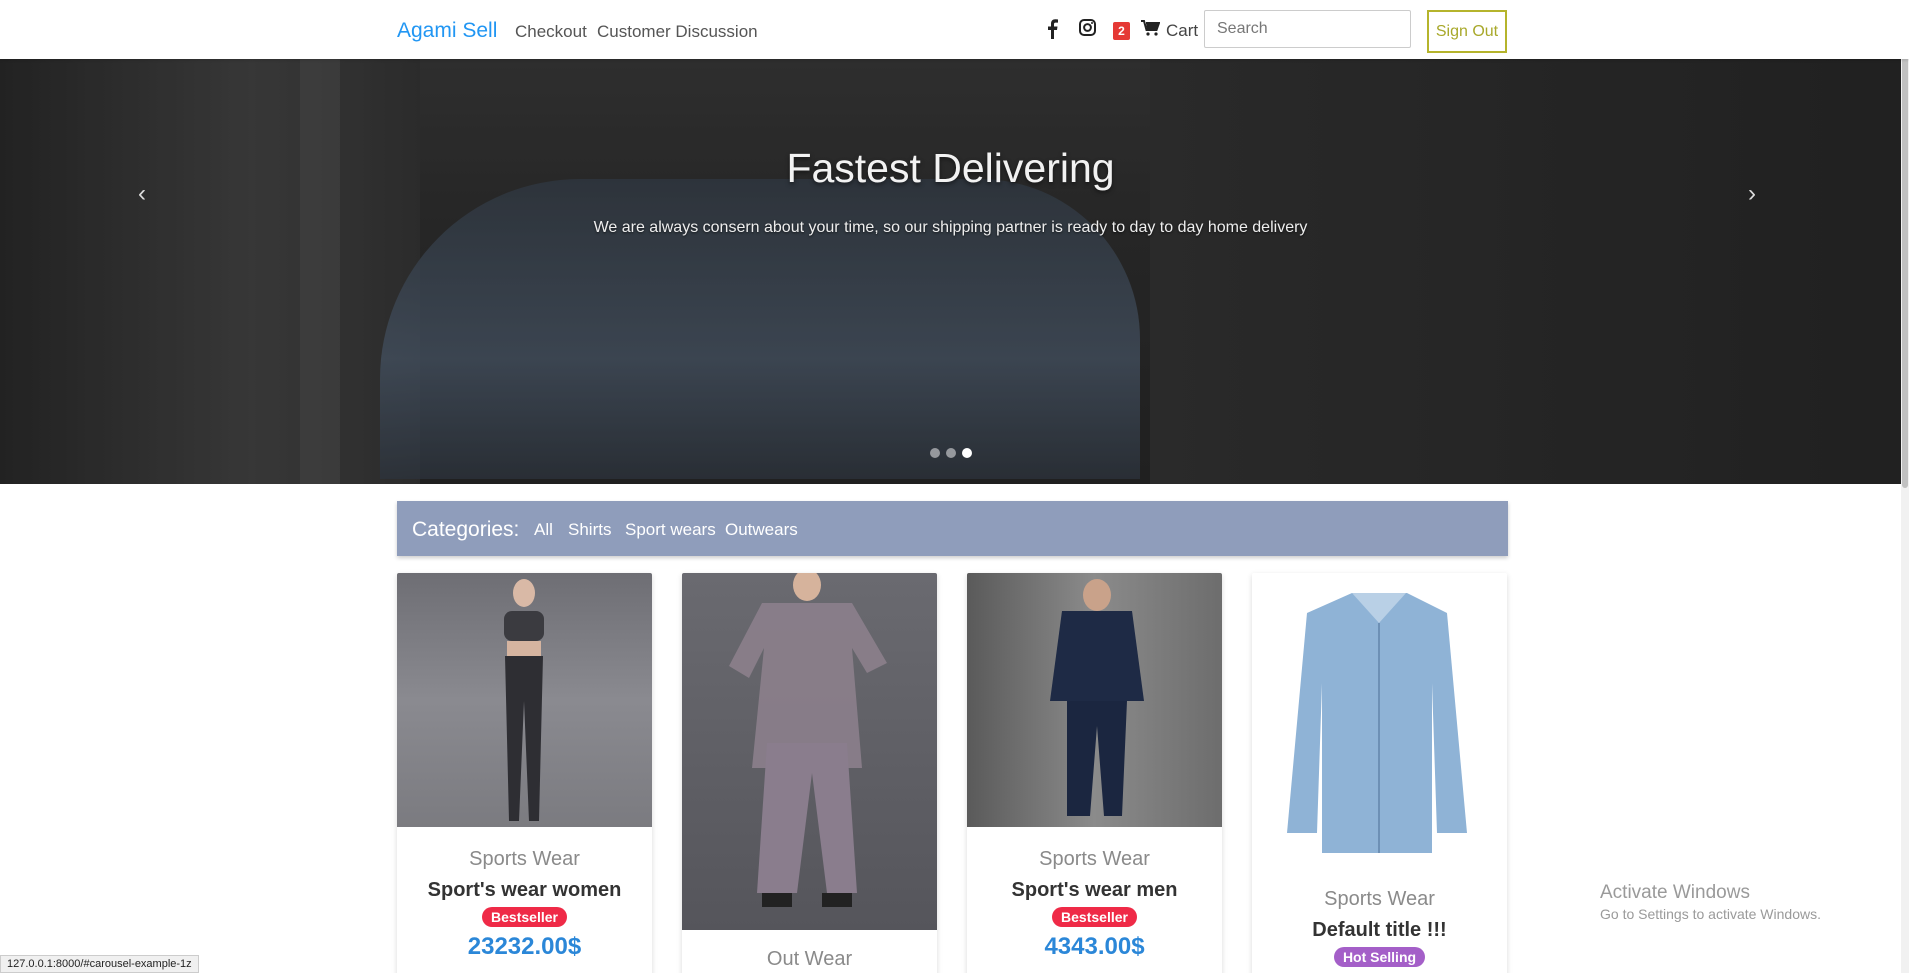 The image size is (1909, 973). Describe the element at coordinates (1379, 957) in the screenshot. I see `product-badge: Hot Selling` at that location.